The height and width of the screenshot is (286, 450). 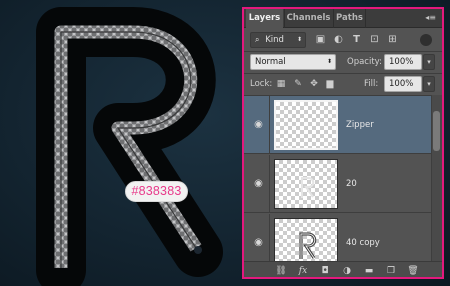 What do you see at coordinates (343, 84) in the screenshot?
I see `lock-row: Lock: ▦ ✎ ✥ ▆ Fill: 100% ▾` at bounding box center [343, 84].